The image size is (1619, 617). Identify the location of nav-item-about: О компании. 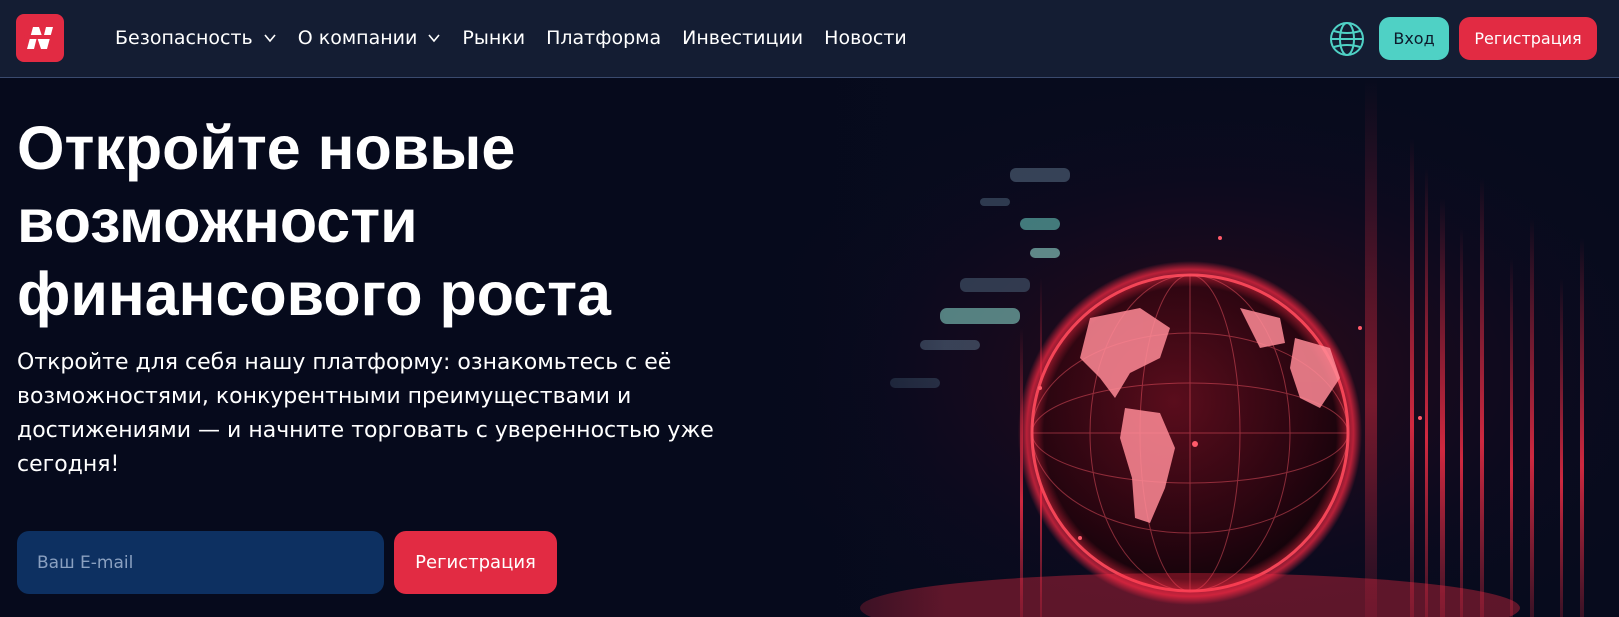
(370, 38).